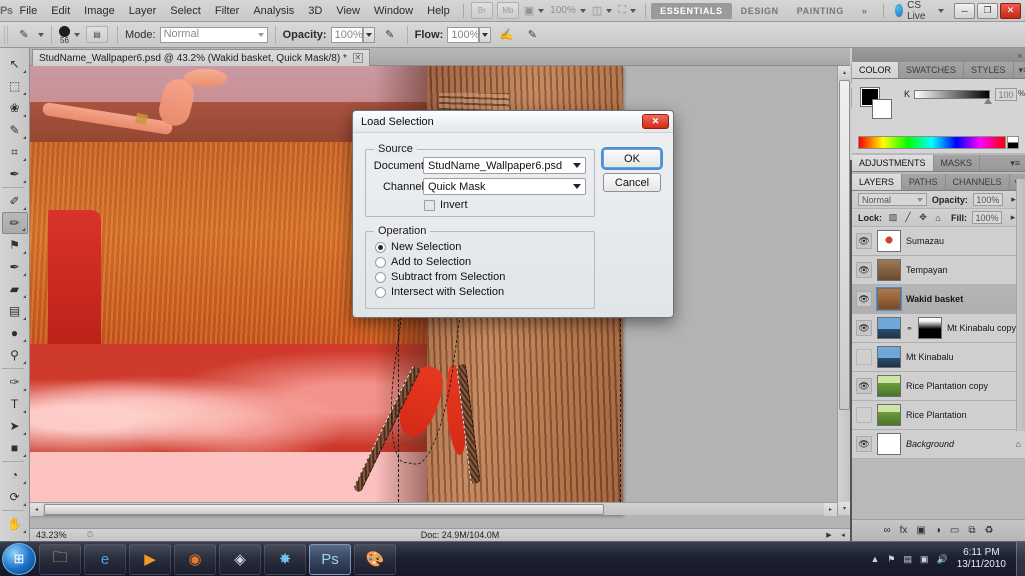  What do you see at coordinates (829, 535) in the screenshot?
I see `status-menu-arrow-icon: ▶` at bounding box center [829, 535].